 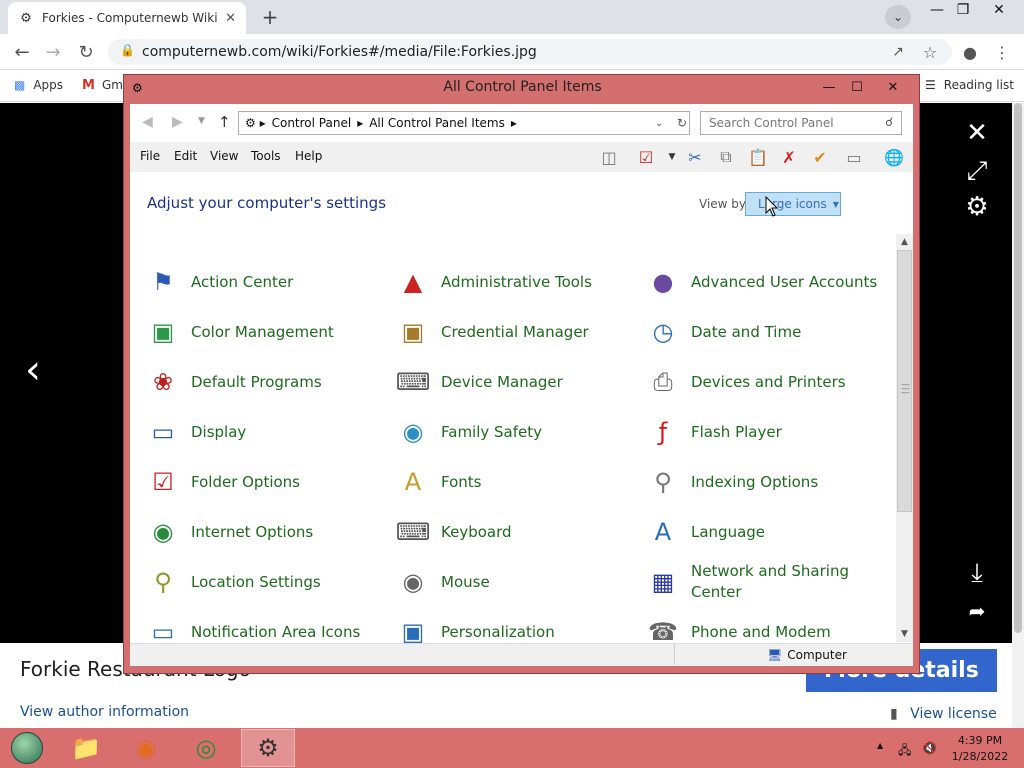 What do you see at coordinates (266, 332) in the screenshot?
I see `cp-item-color-management: ▣ Color Management` at bounding box center [266, 332].